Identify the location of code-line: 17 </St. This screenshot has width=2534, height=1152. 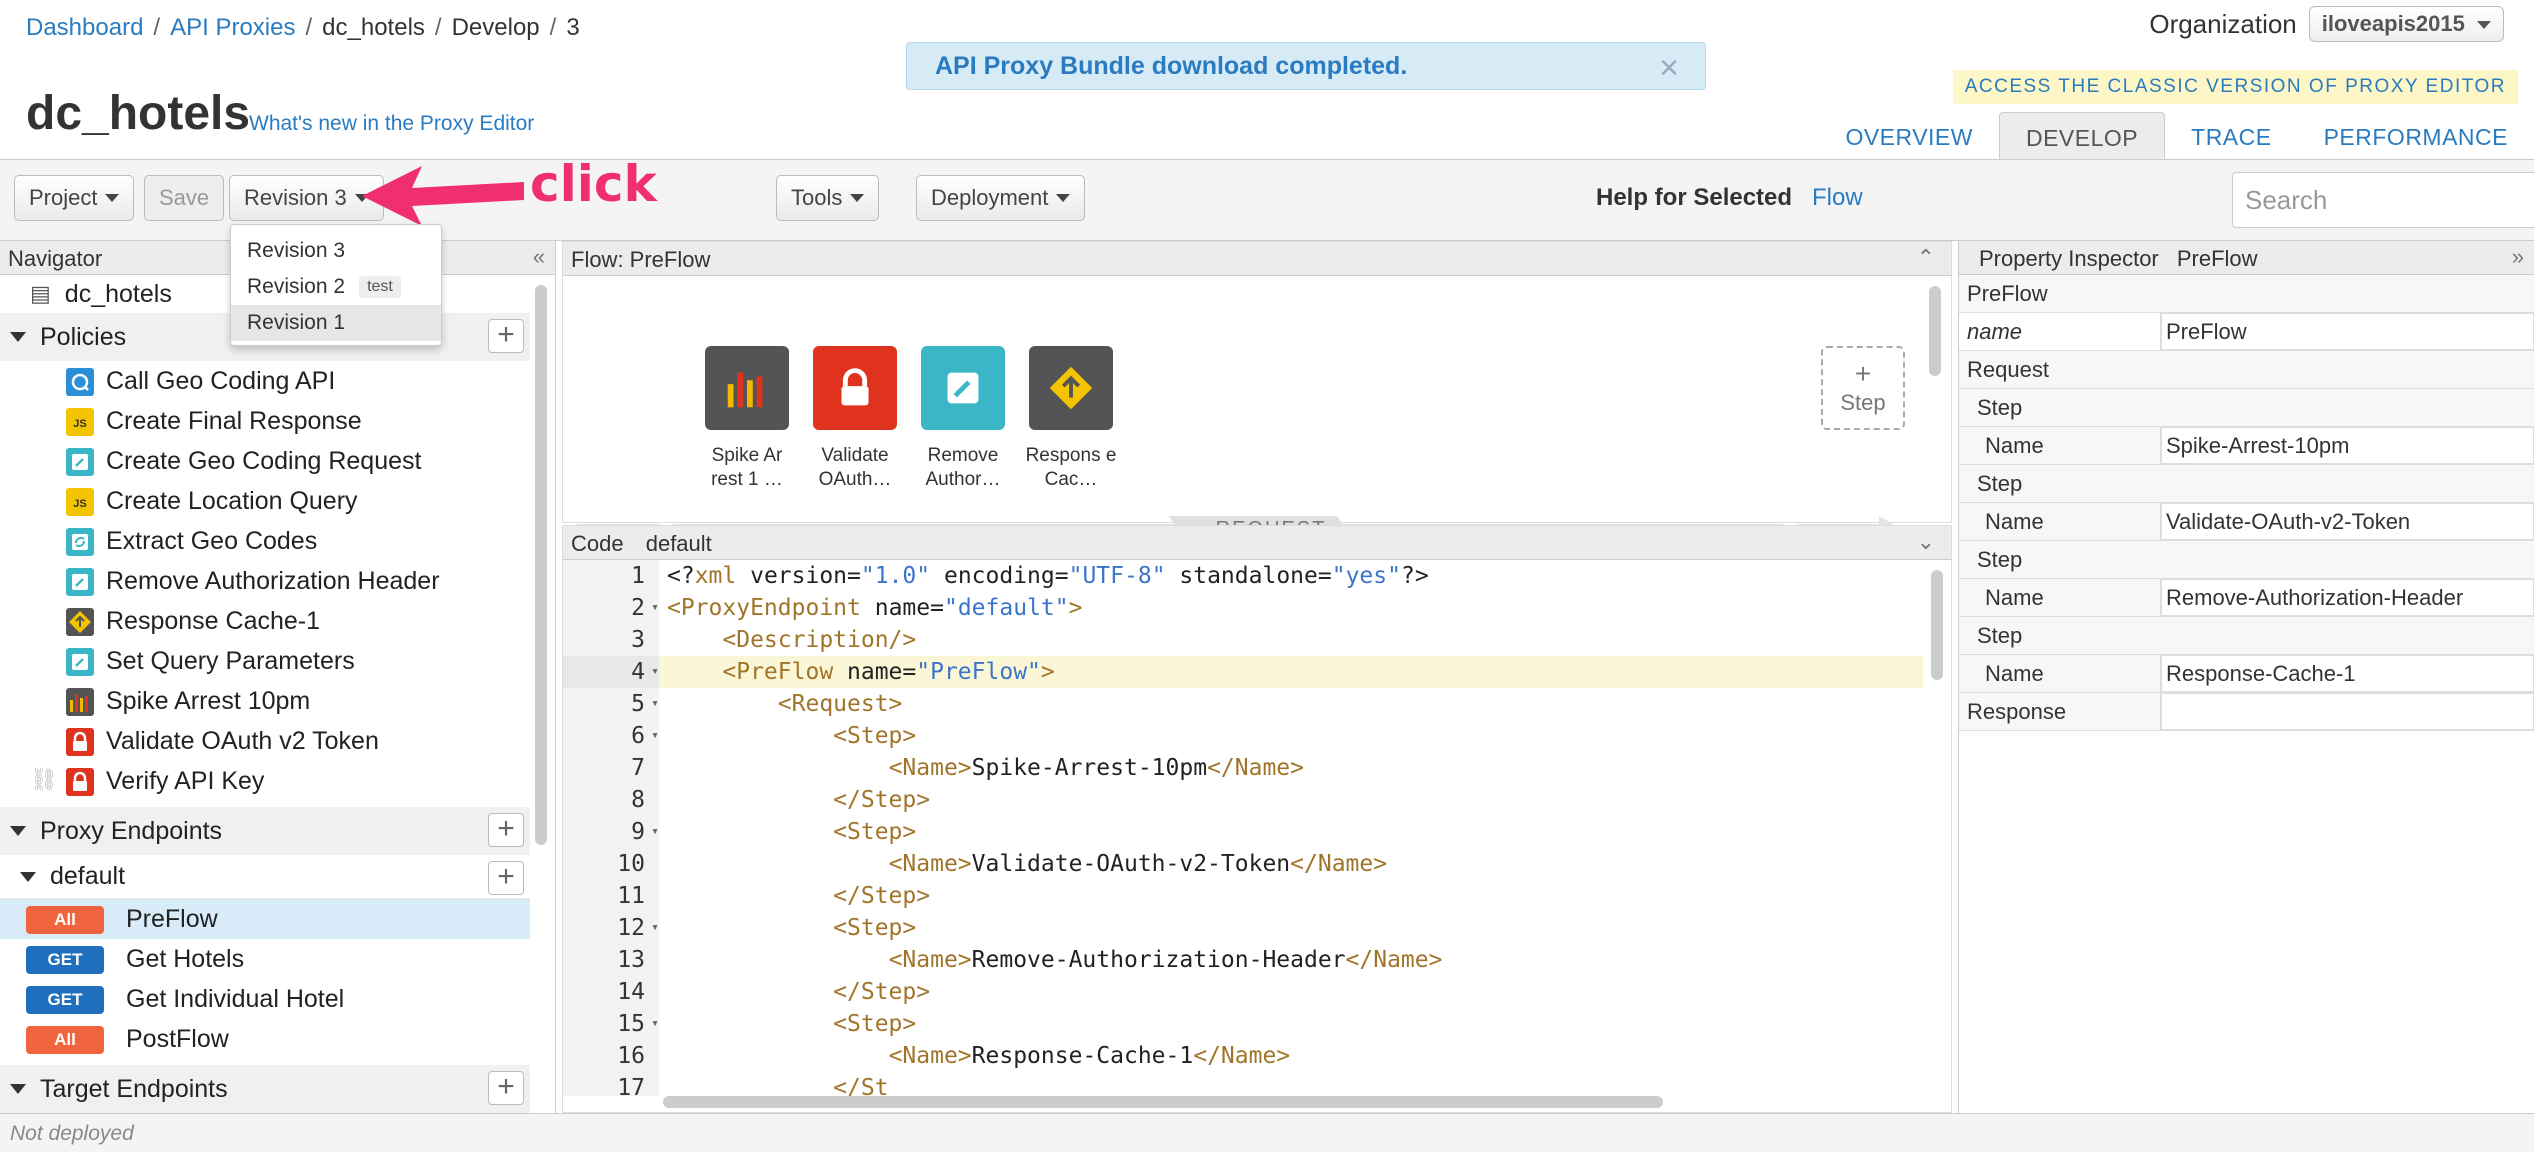
(1243, 1084).